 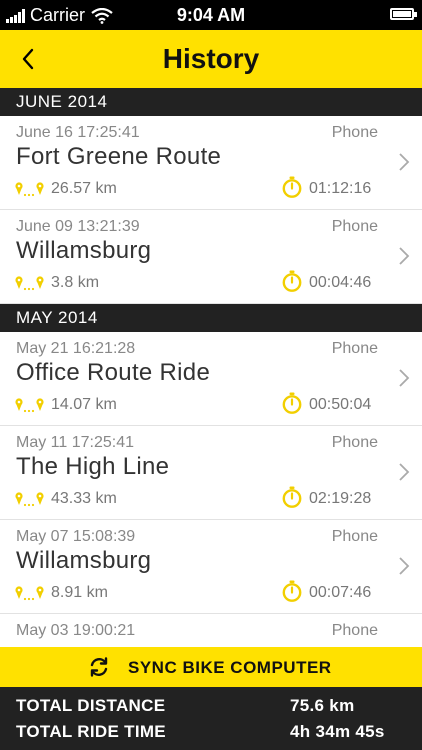 What do you see at coordinates (211, 630) in the screenshot?
I see `ride-row: May 03 19:00:21 Phone` at bounding box center [211, 630].